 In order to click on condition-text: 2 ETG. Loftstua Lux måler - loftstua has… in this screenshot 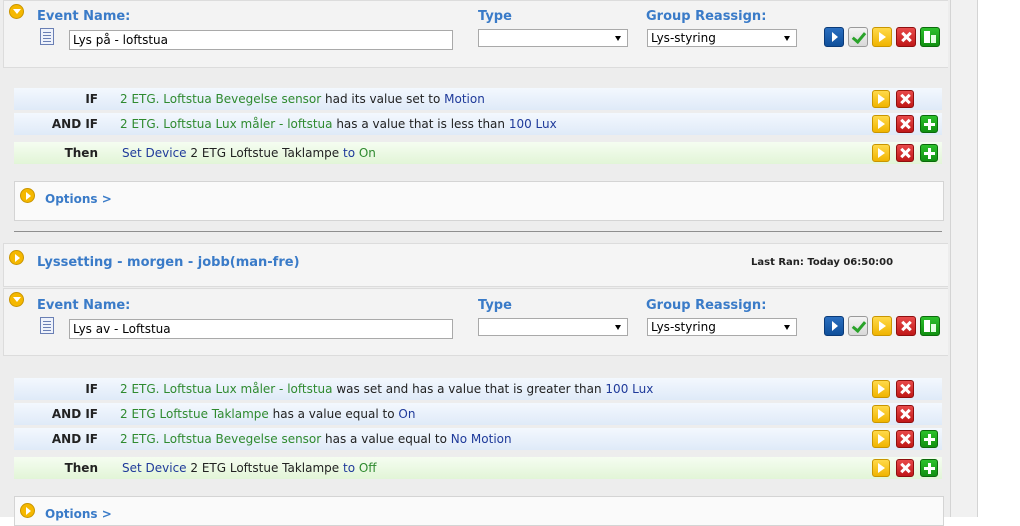, I will do `click(338, 124)`.